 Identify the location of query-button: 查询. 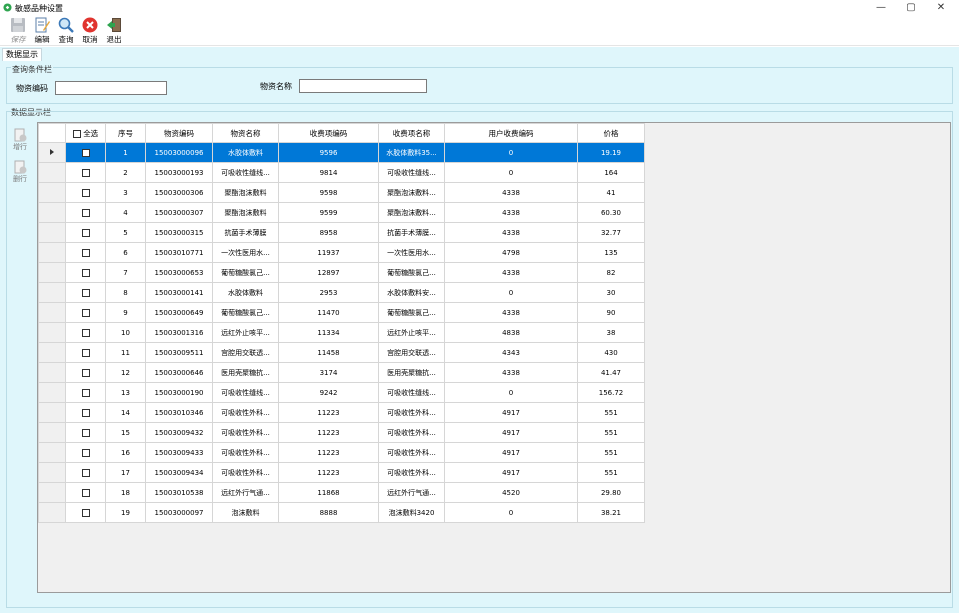
(66, 31).